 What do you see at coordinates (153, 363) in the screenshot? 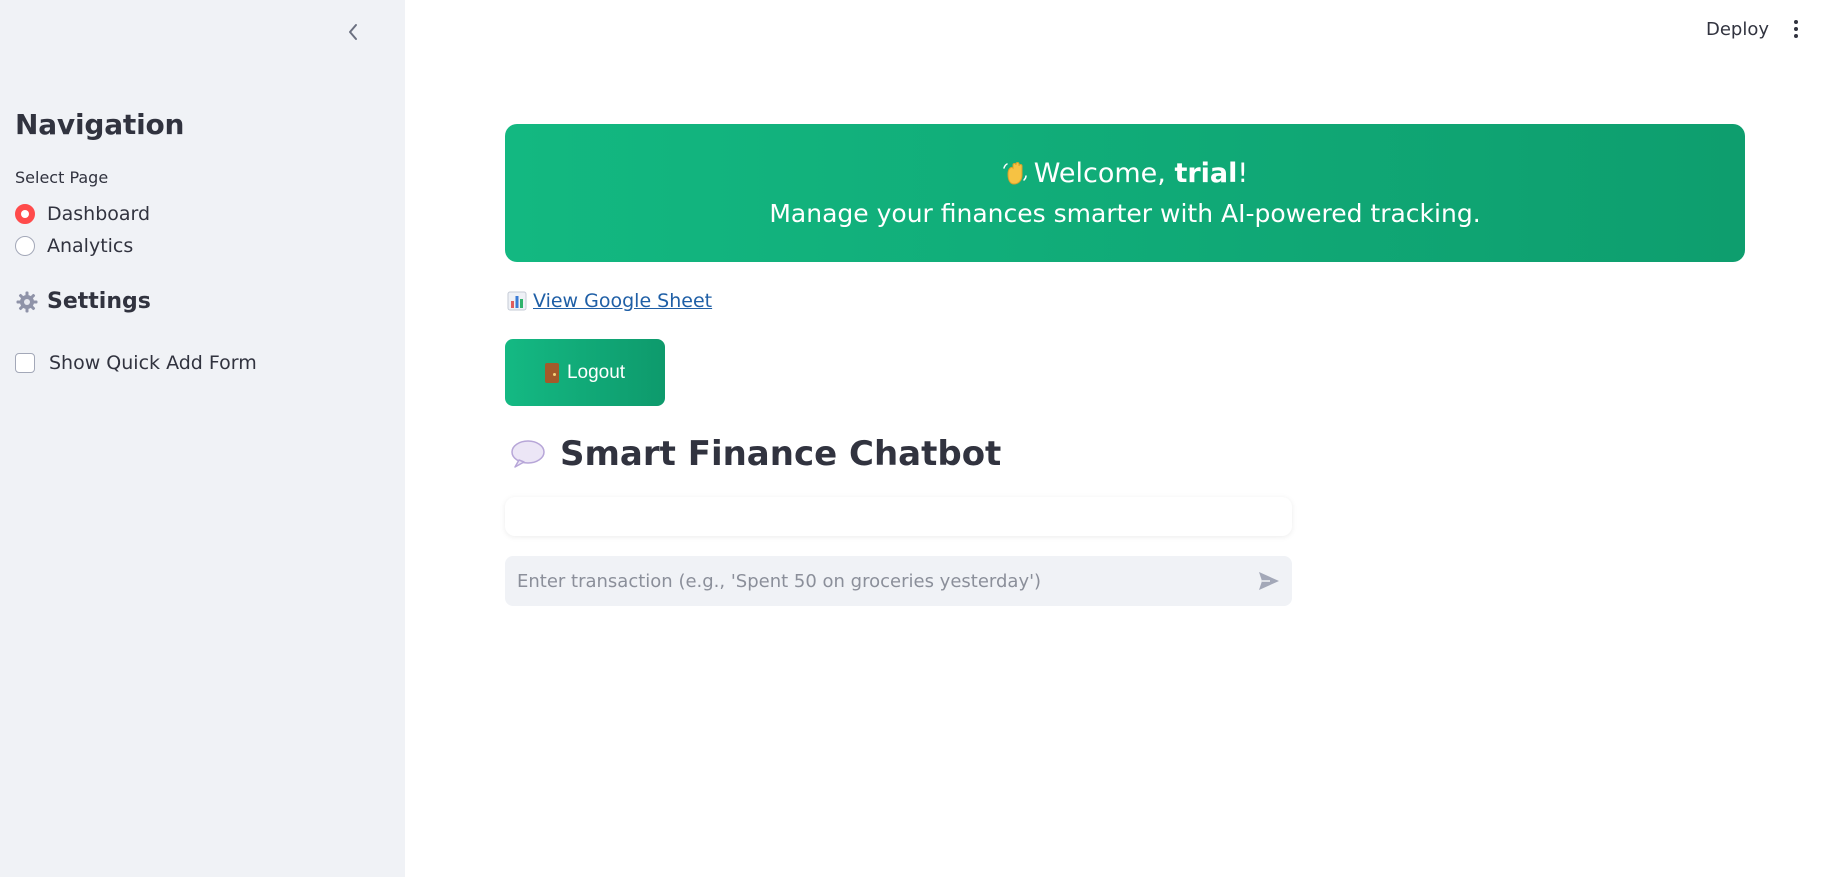
I see `quick-add-label: Show Quick Add Form` at bounding box center [153, 363].